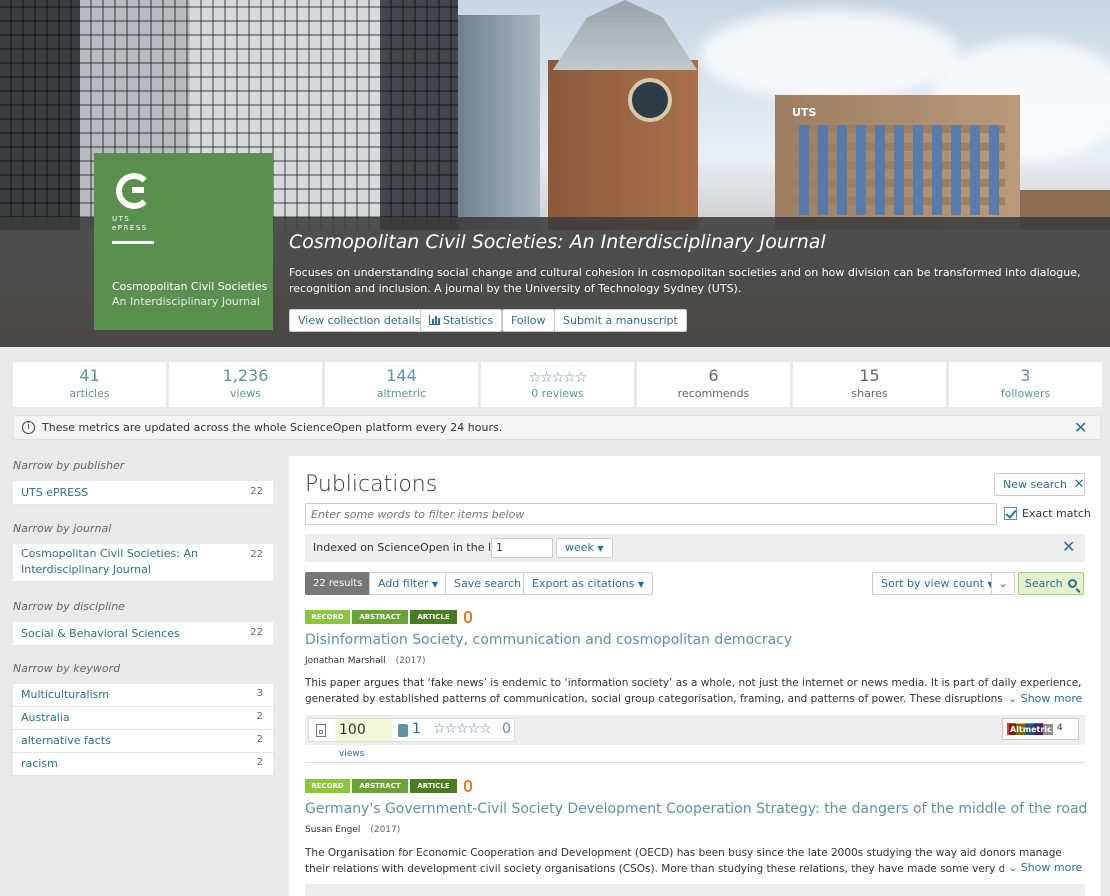 This screenshot has height=896, width=1110. I want to click on narrow-by-publisher-heading: Narrow by publisher, so click(69, 465).